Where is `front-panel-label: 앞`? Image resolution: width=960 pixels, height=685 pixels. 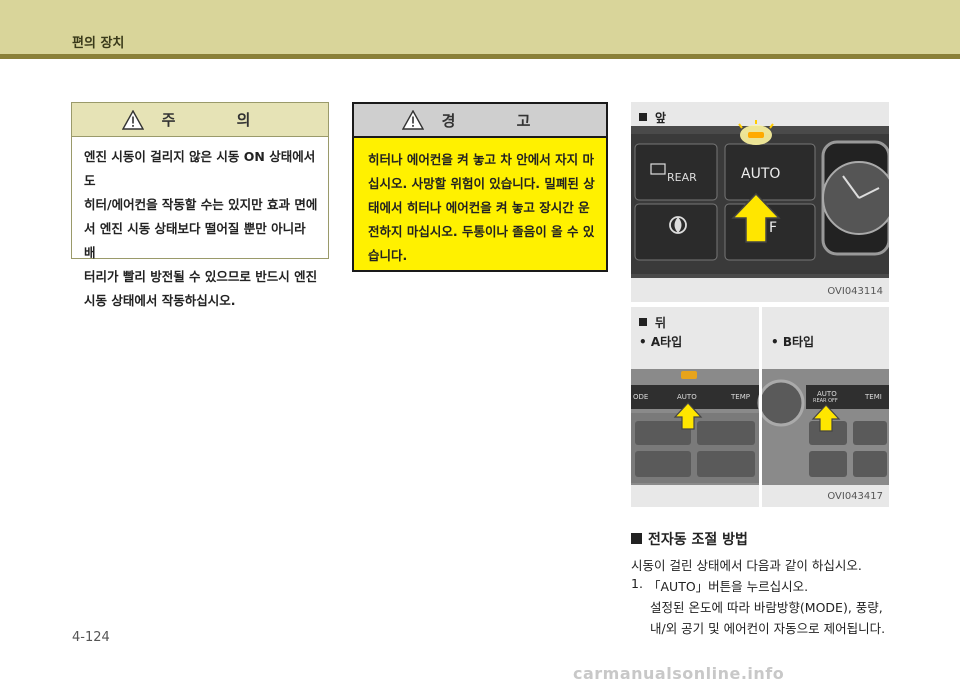
front-panel-label: 앞 is located at coordinates (652, 117).